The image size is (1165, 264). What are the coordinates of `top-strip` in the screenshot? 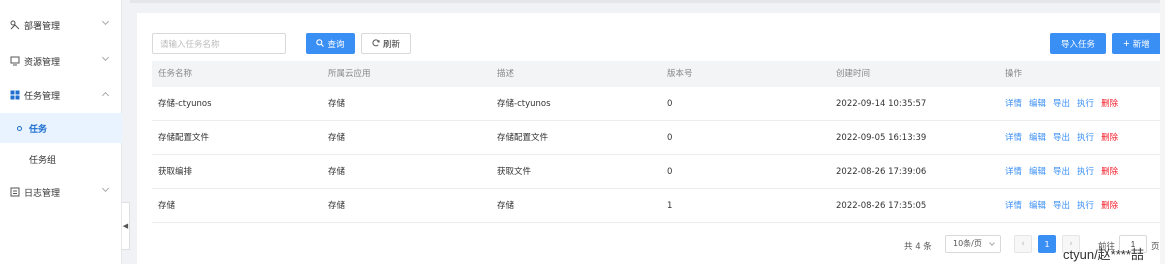 It's located at (647, 1).